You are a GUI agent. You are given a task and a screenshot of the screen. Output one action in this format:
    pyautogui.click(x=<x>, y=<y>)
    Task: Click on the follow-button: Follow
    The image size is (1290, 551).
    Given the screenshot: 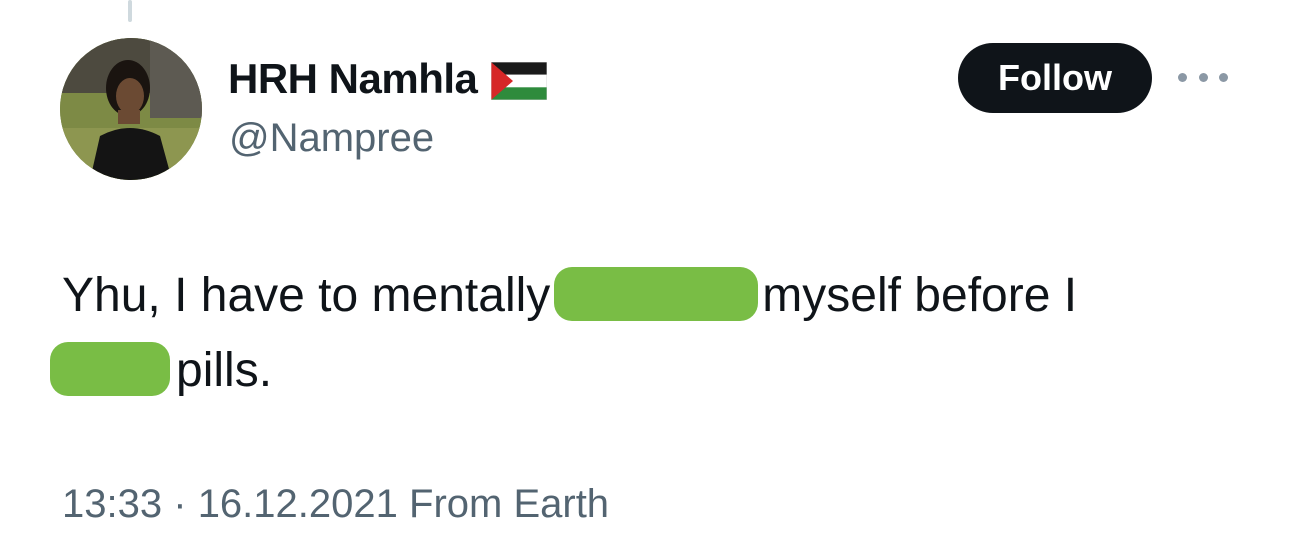 What is the action you would take?
    pyautogui.click(x=1055, y=78)
    